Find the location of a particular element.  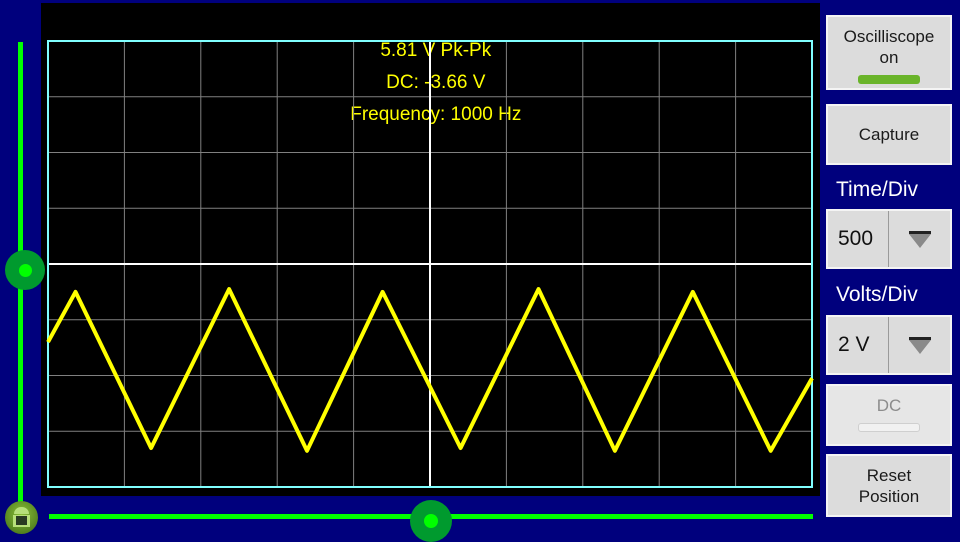

vertical-slider-thumb is located at coordinates (25, 270).